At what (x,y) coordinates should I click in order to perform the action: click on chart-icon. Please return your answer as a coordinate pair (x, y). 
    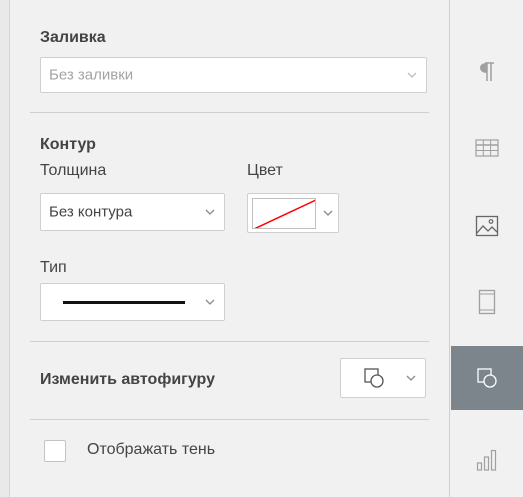
    Looking at the image, I should click on (486, 460).